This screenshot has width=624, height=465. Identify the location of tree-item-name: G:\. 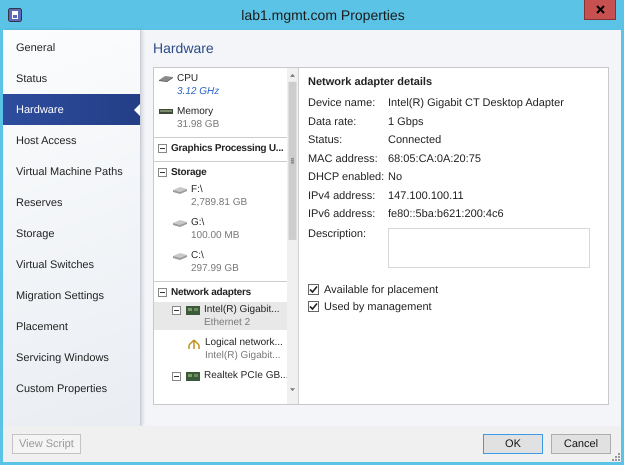
(198, 222).